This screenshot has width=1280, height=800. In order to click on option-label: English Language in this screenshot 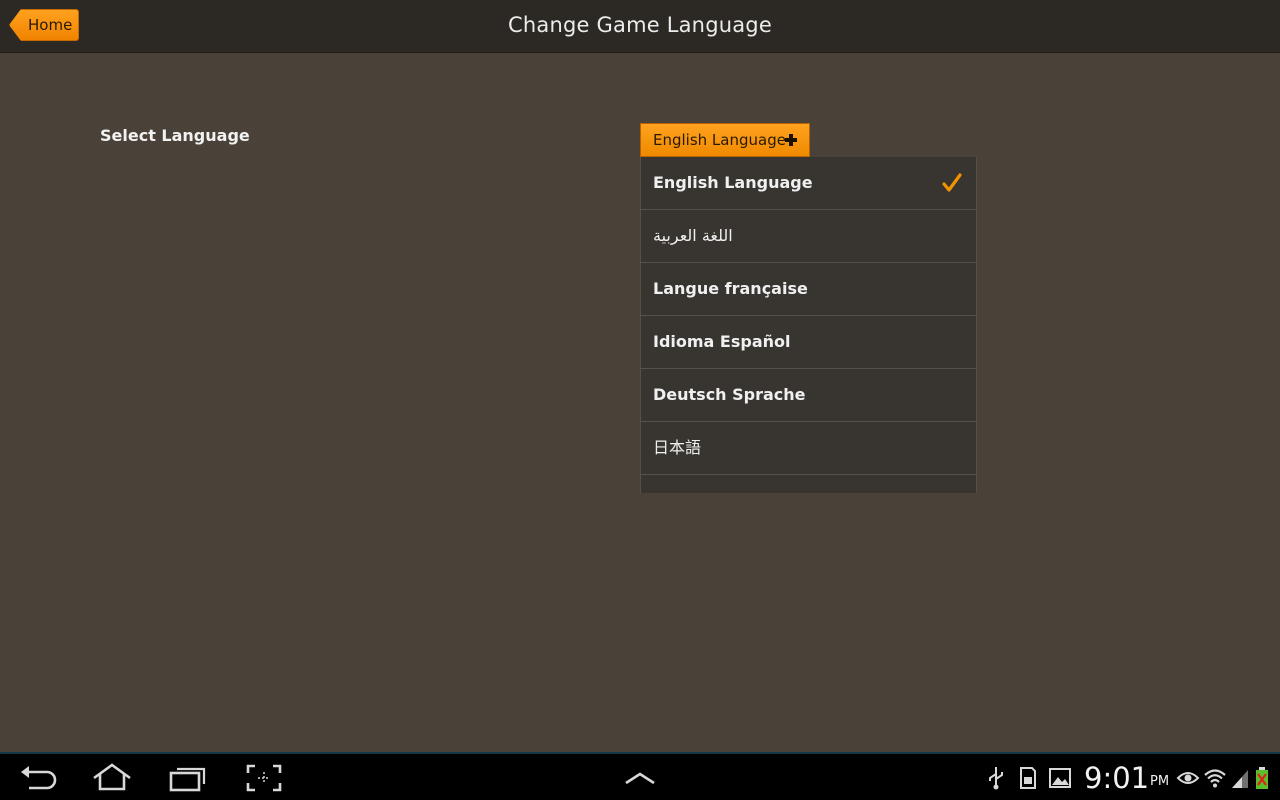, I will do `click(733, 182)`.